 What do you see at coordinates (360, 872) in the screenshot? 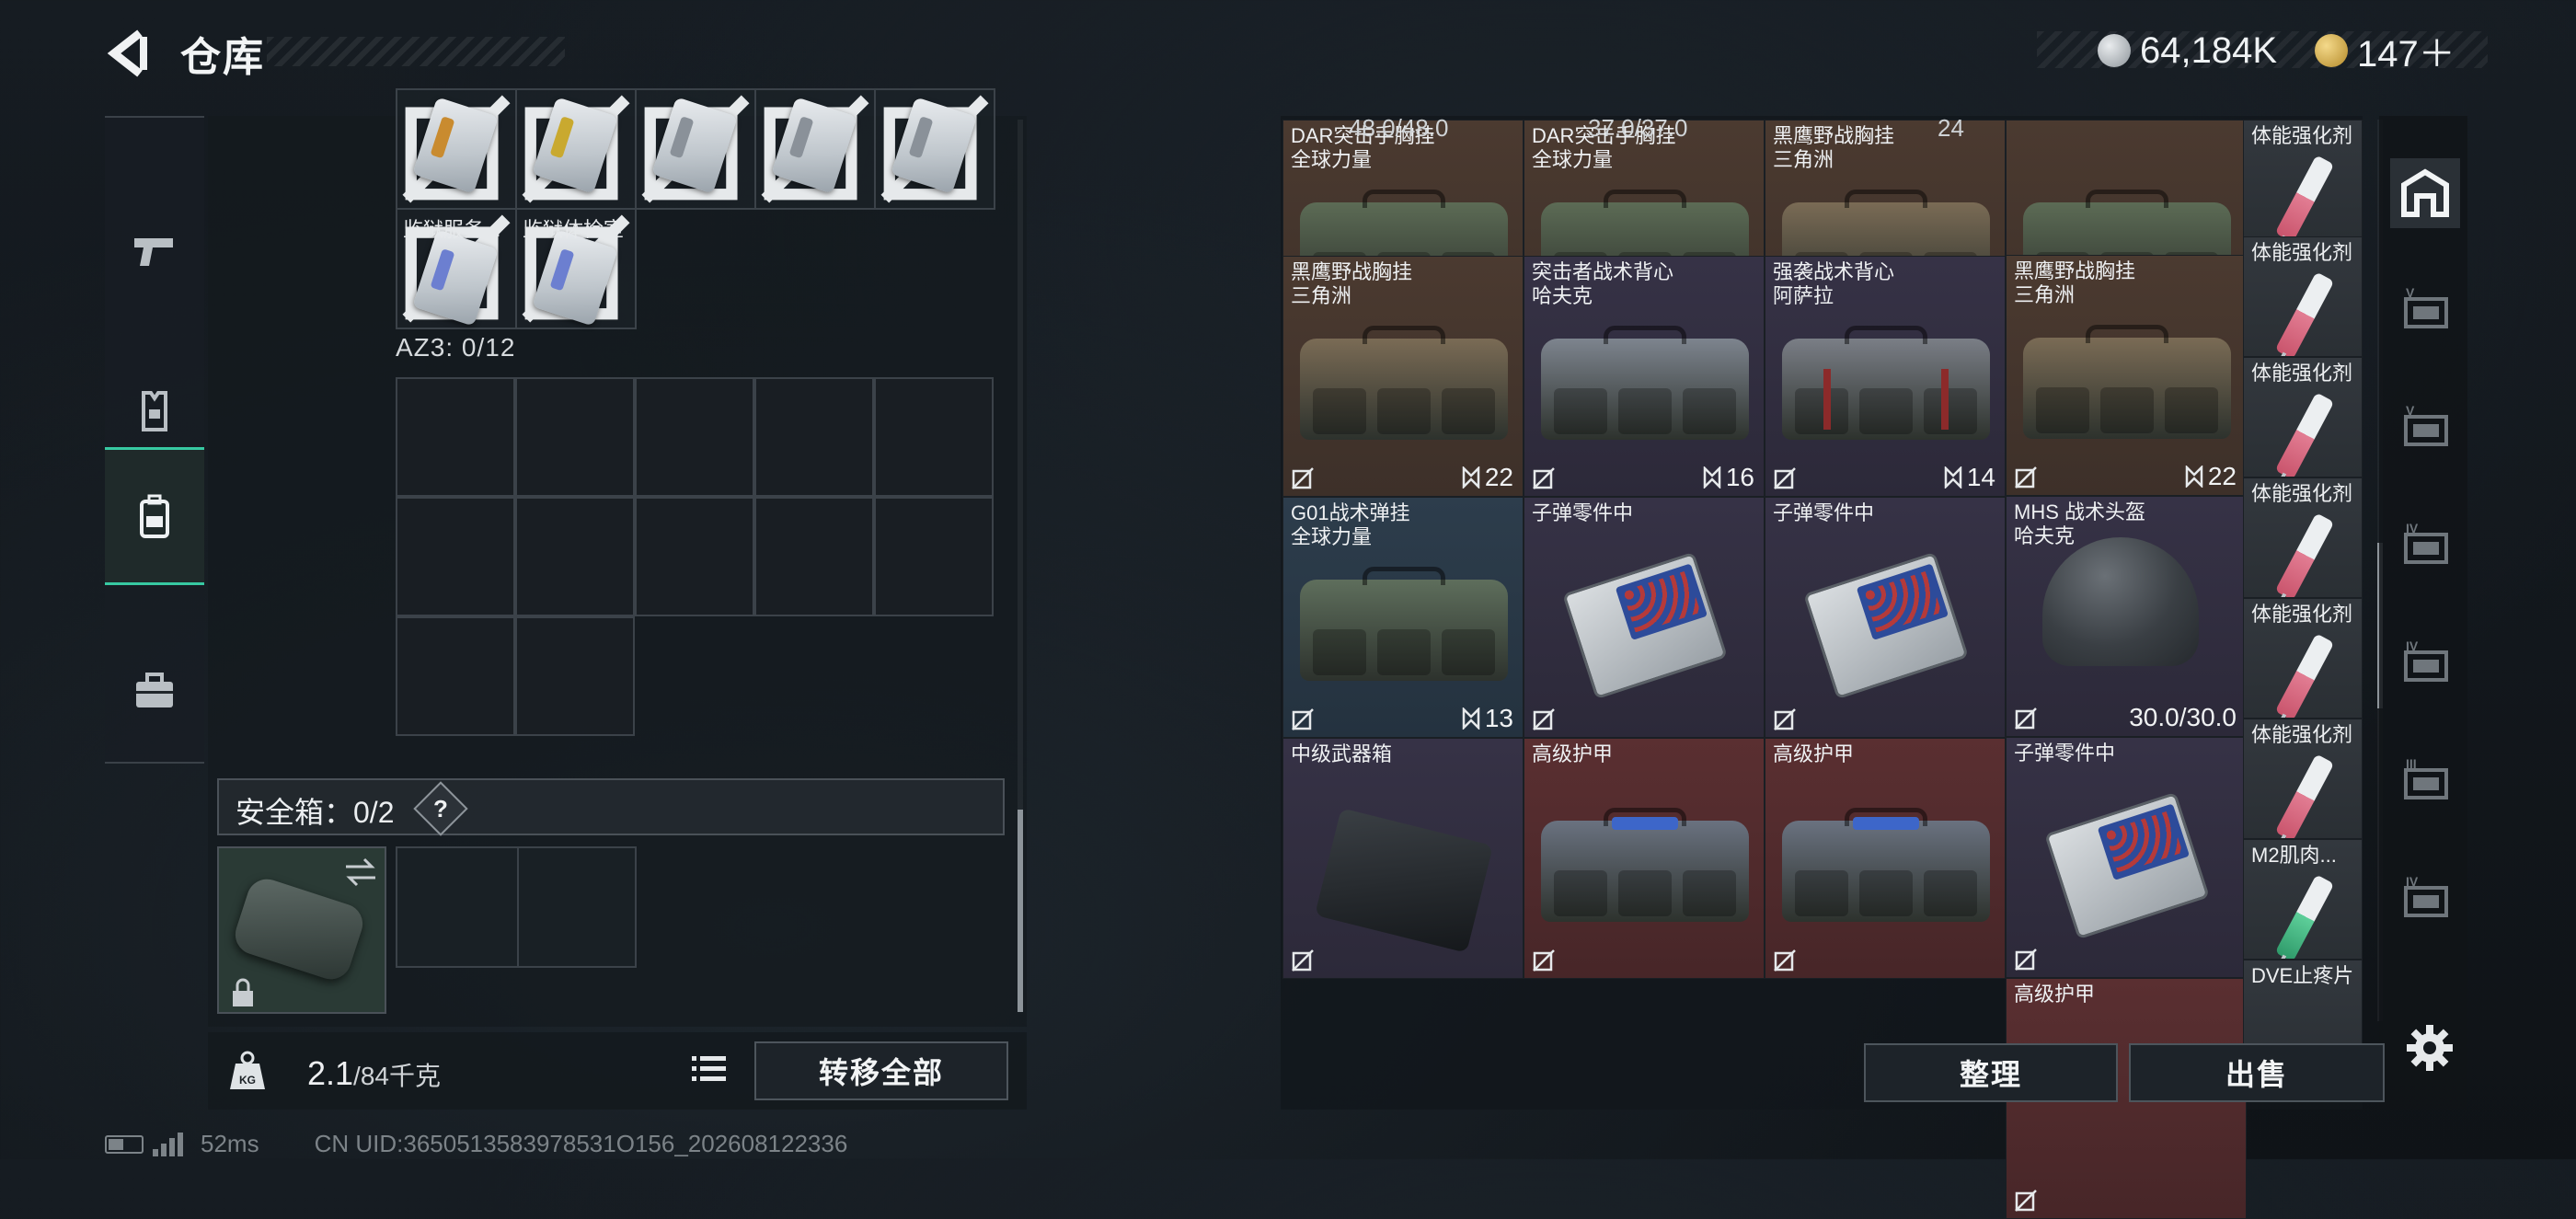
I see `swap-icon` at bounding box center [360, 872].